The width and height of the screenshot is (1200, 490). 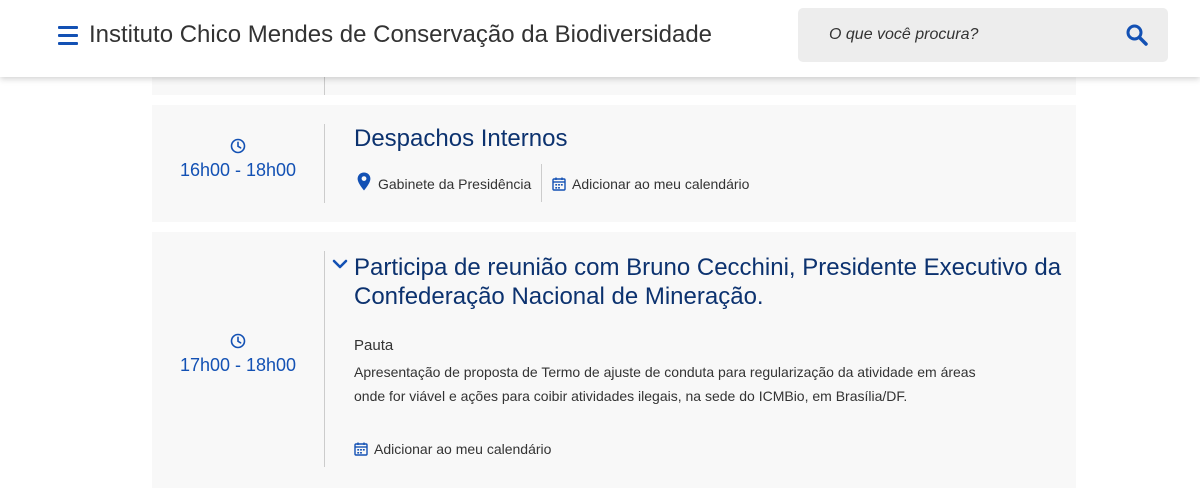 I want to click on event-location: Gabinete da Presidência, so click(x=455, y=184).